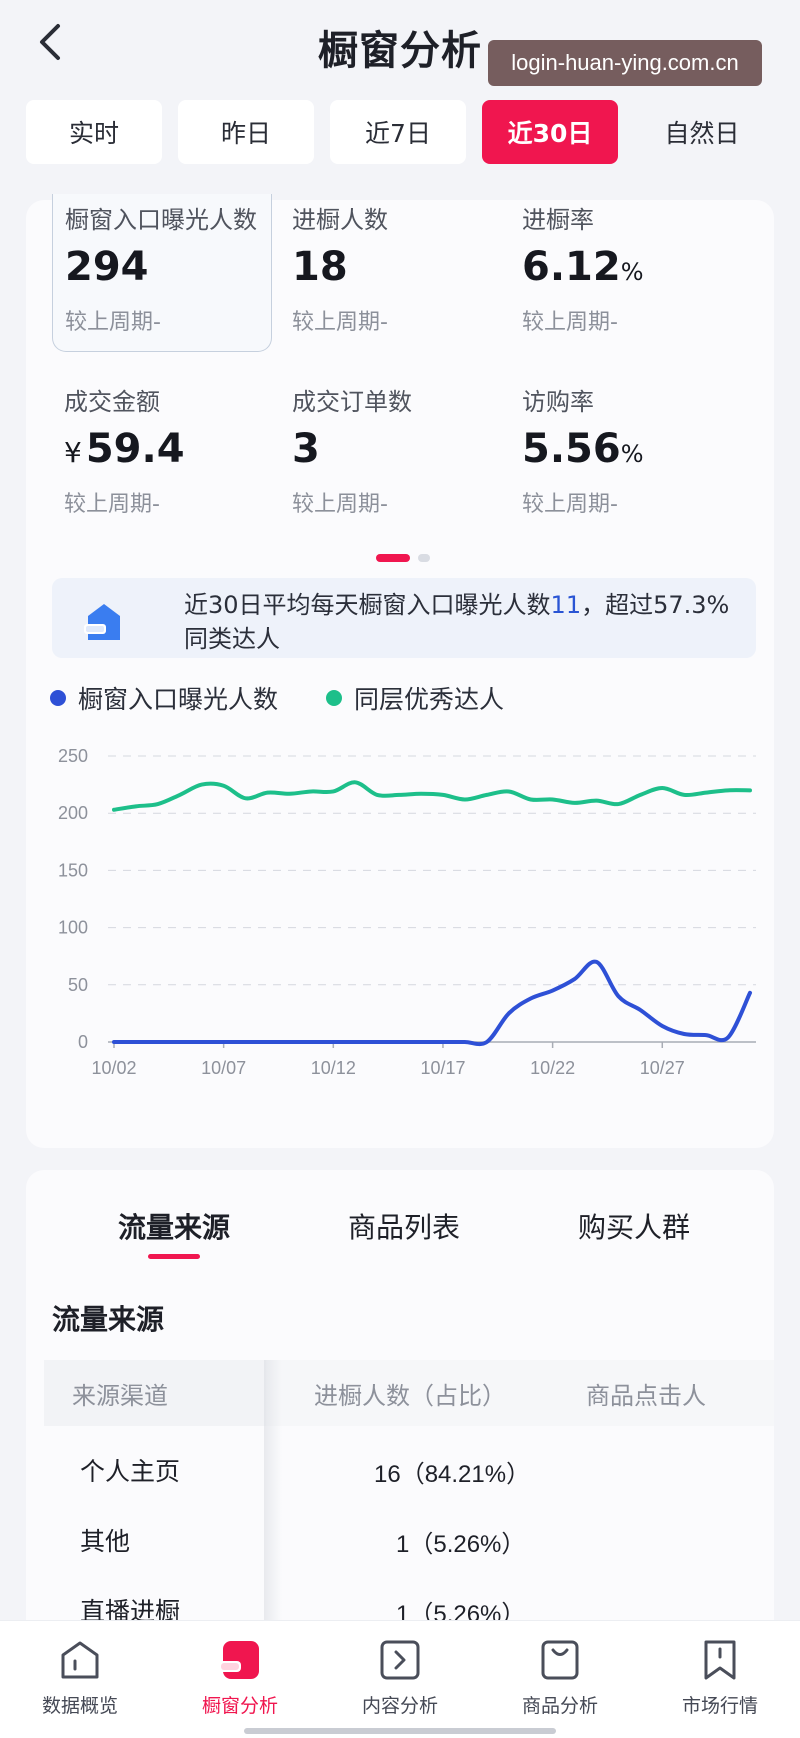 This screenshot has height=1738, width=800. I want to click on sticky-column-shadow, so click(273, 1495).